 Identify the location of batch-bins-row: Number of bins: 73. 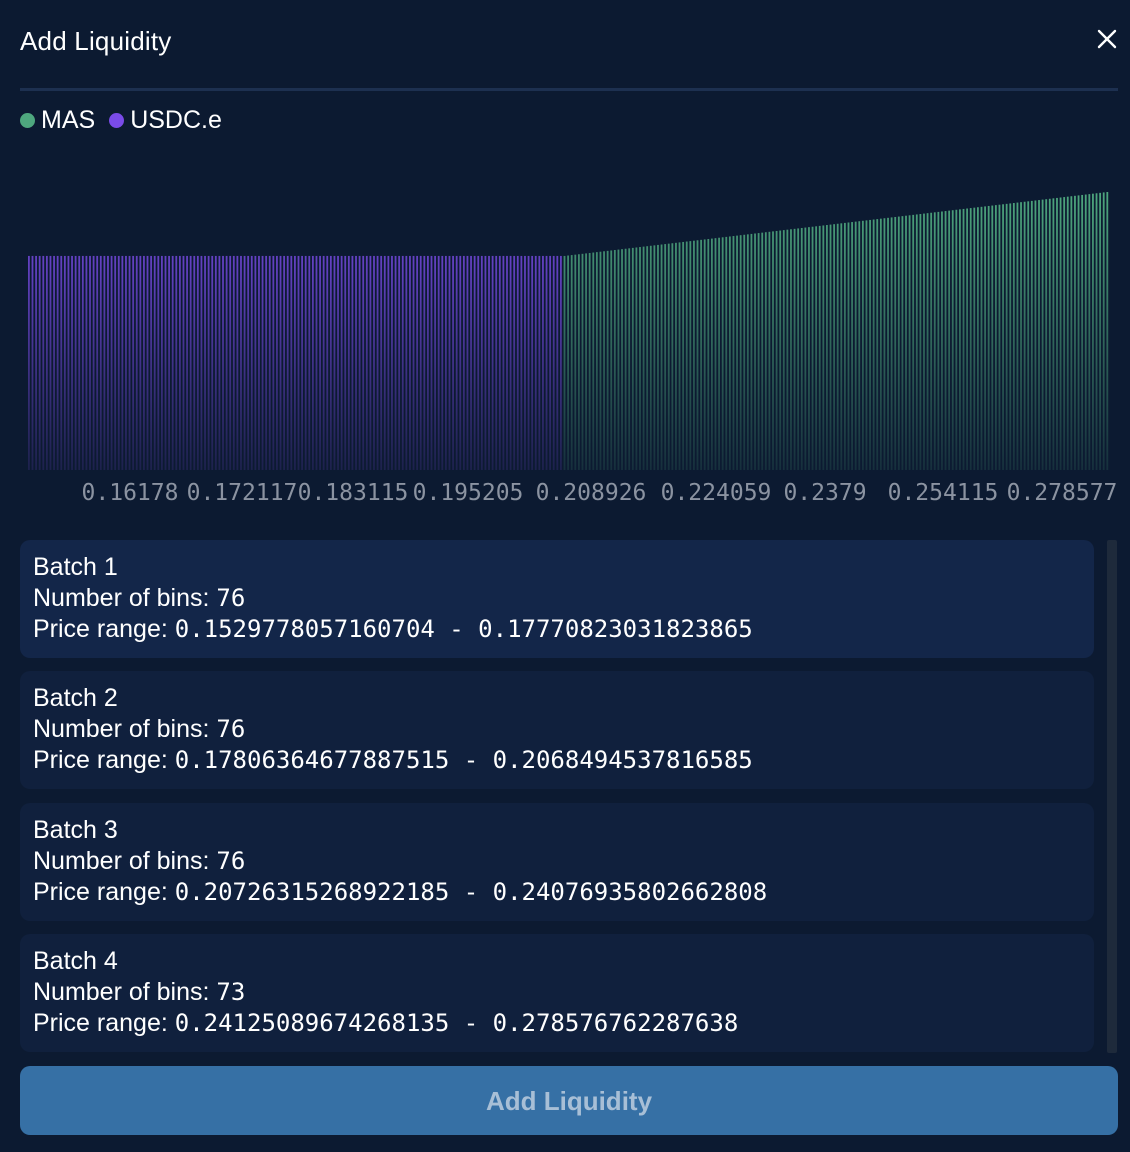
(557, 992).